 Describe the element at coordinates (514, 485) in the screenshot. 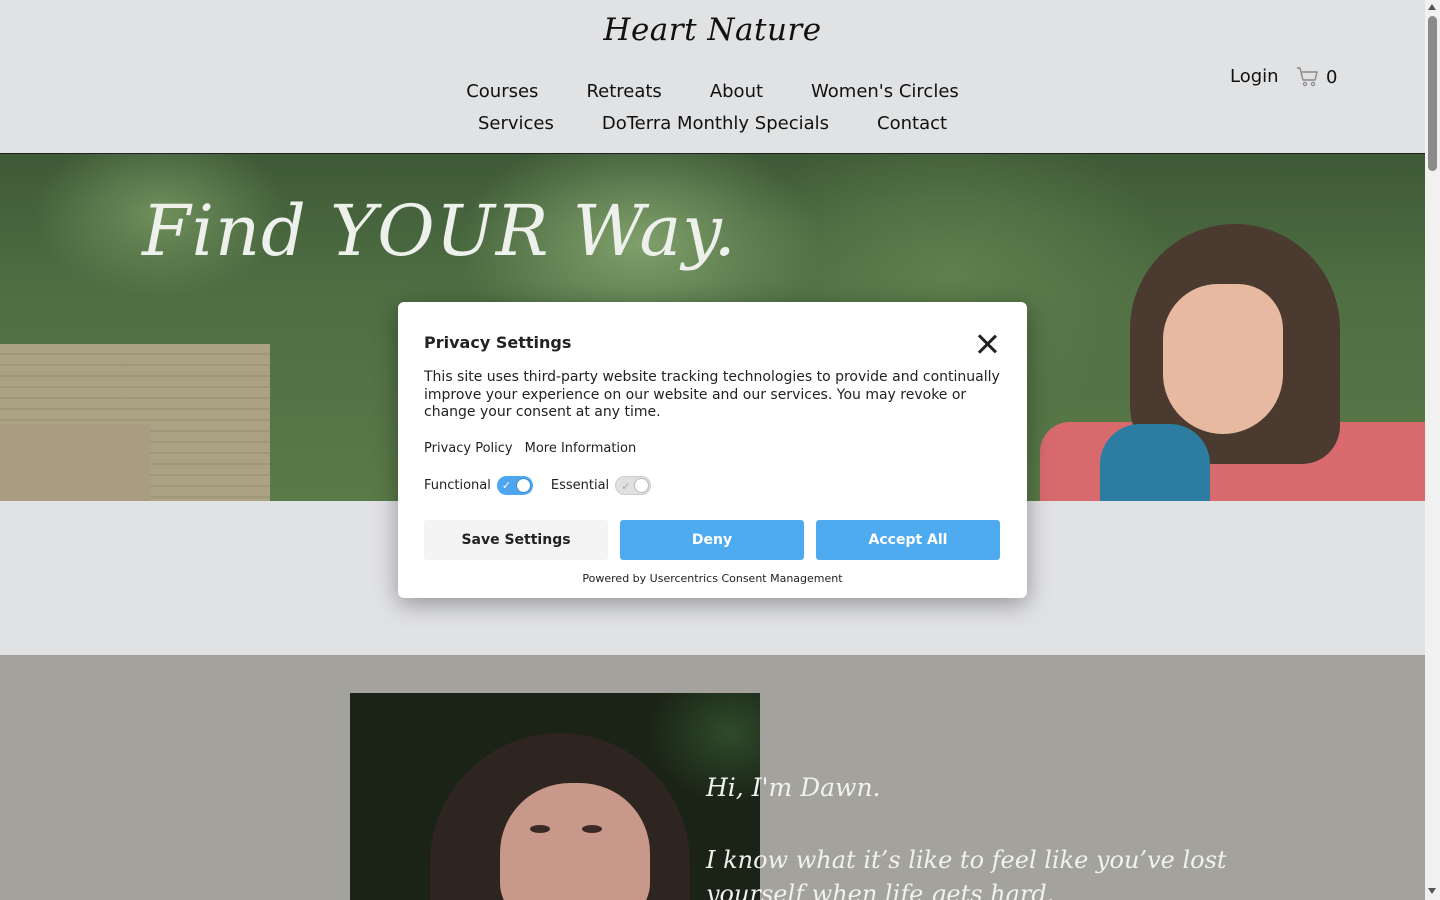

I see `functional-toggle: ✓` at that location.